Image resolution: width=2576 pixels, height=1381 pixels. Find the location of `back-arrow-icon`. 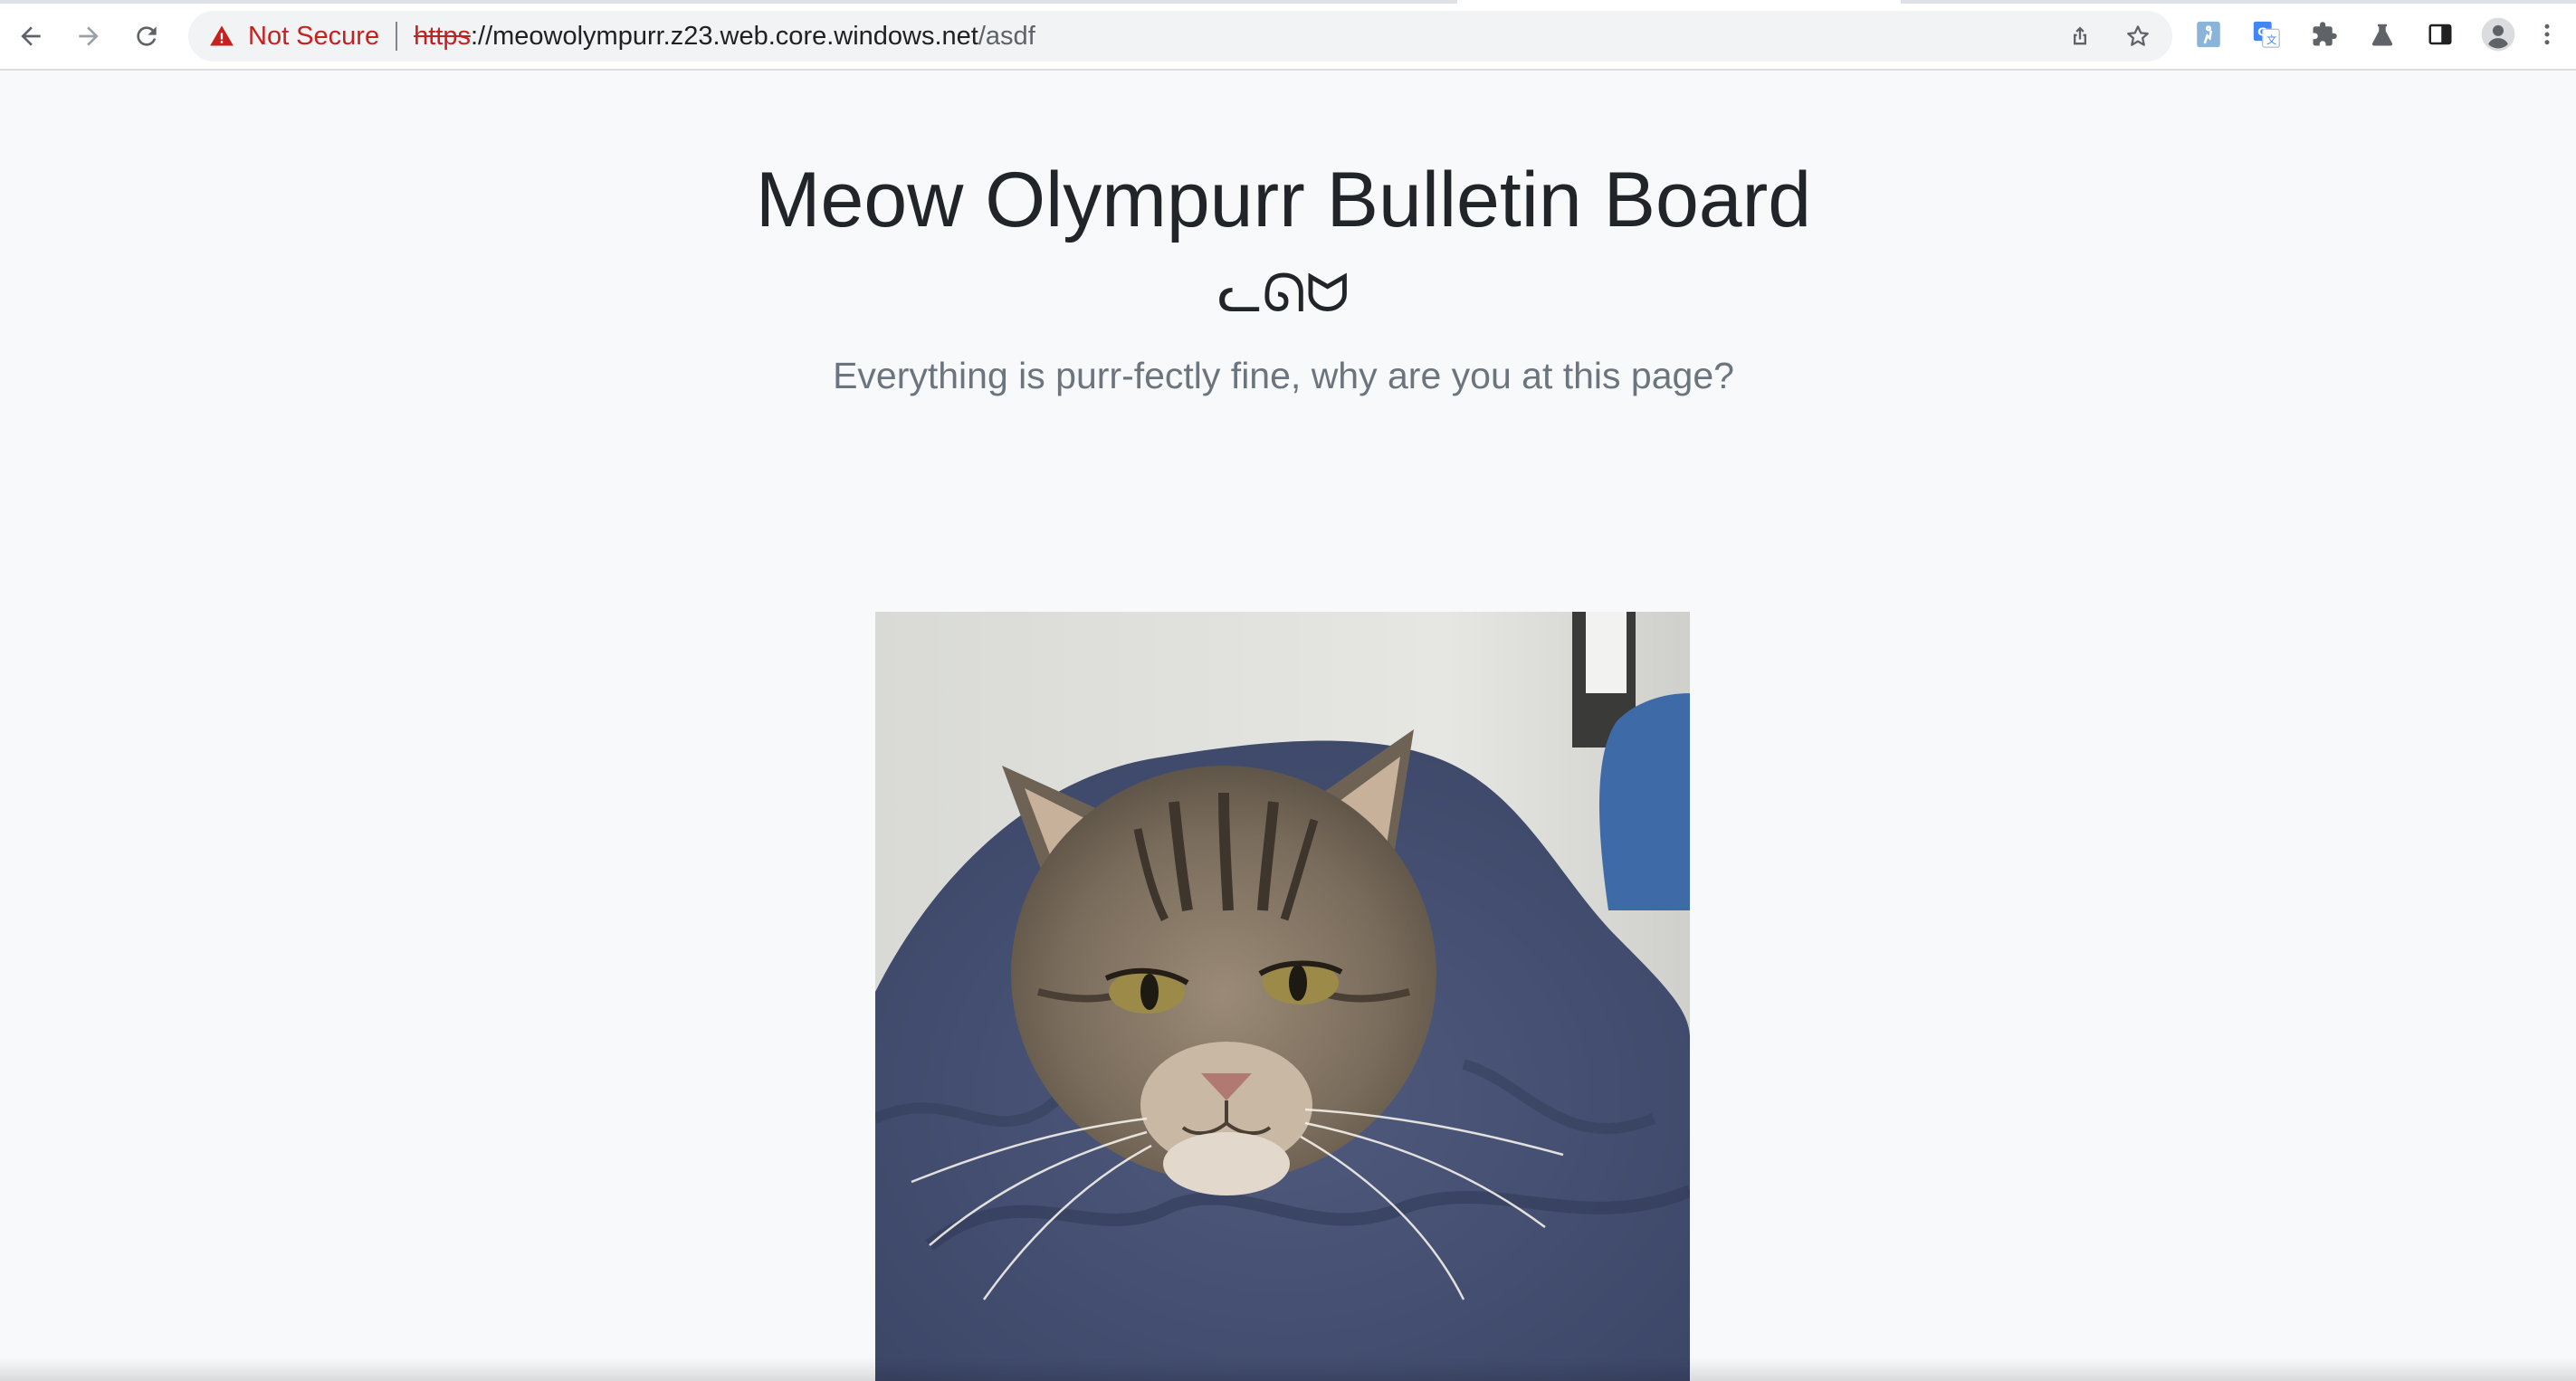

back-arrow-icon is located at coordinates (31, 36).